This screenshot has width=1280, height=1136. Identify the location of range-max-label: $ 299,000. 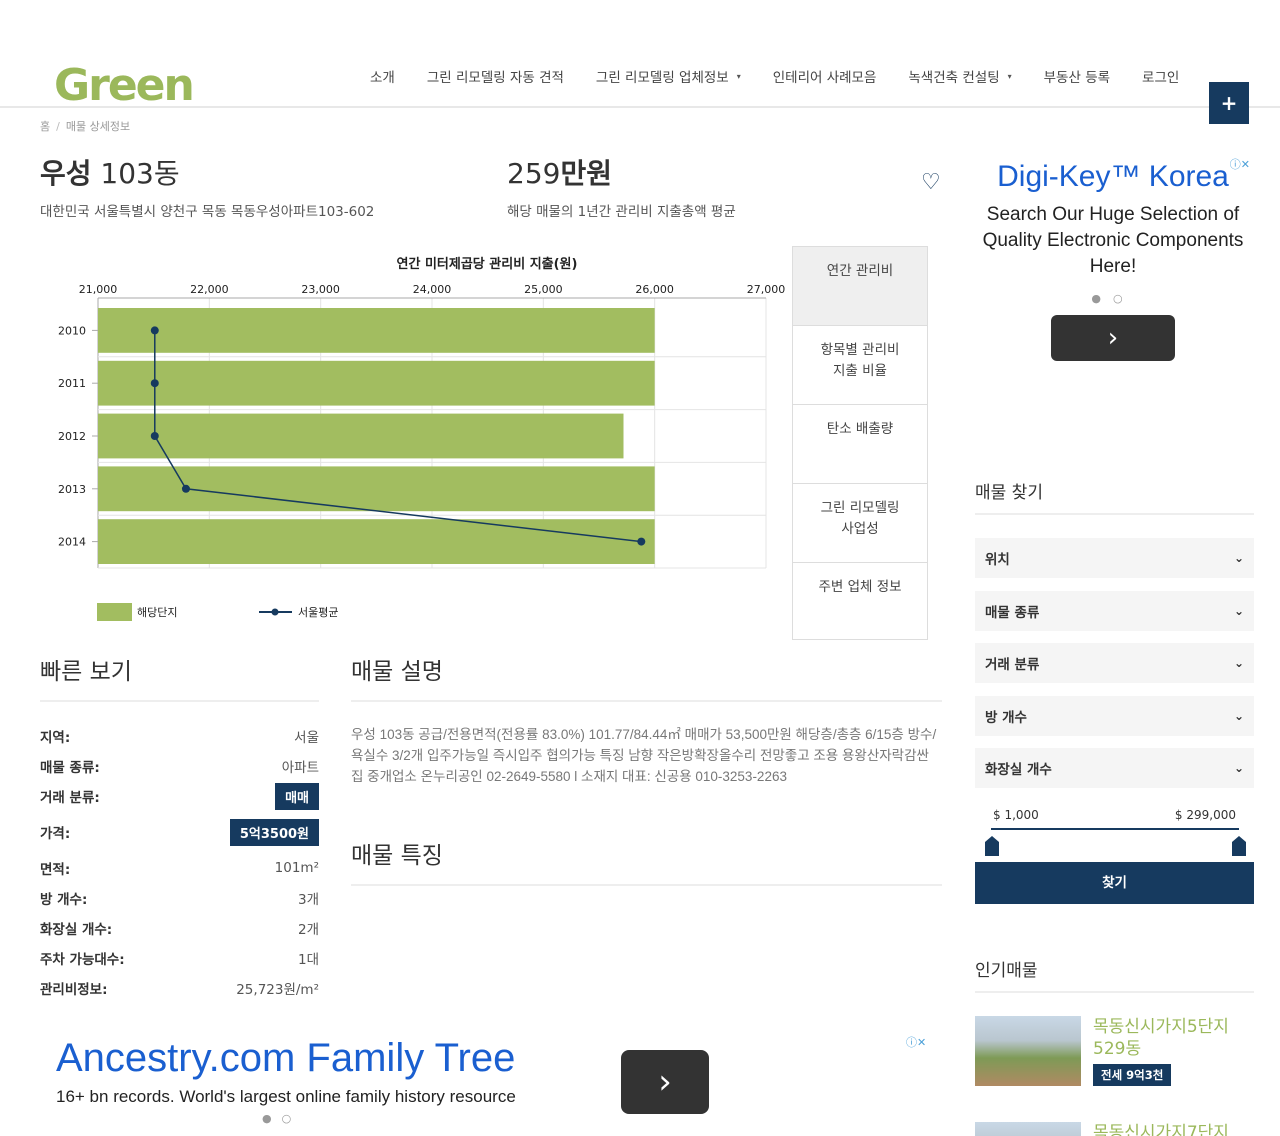
(1205, 815).